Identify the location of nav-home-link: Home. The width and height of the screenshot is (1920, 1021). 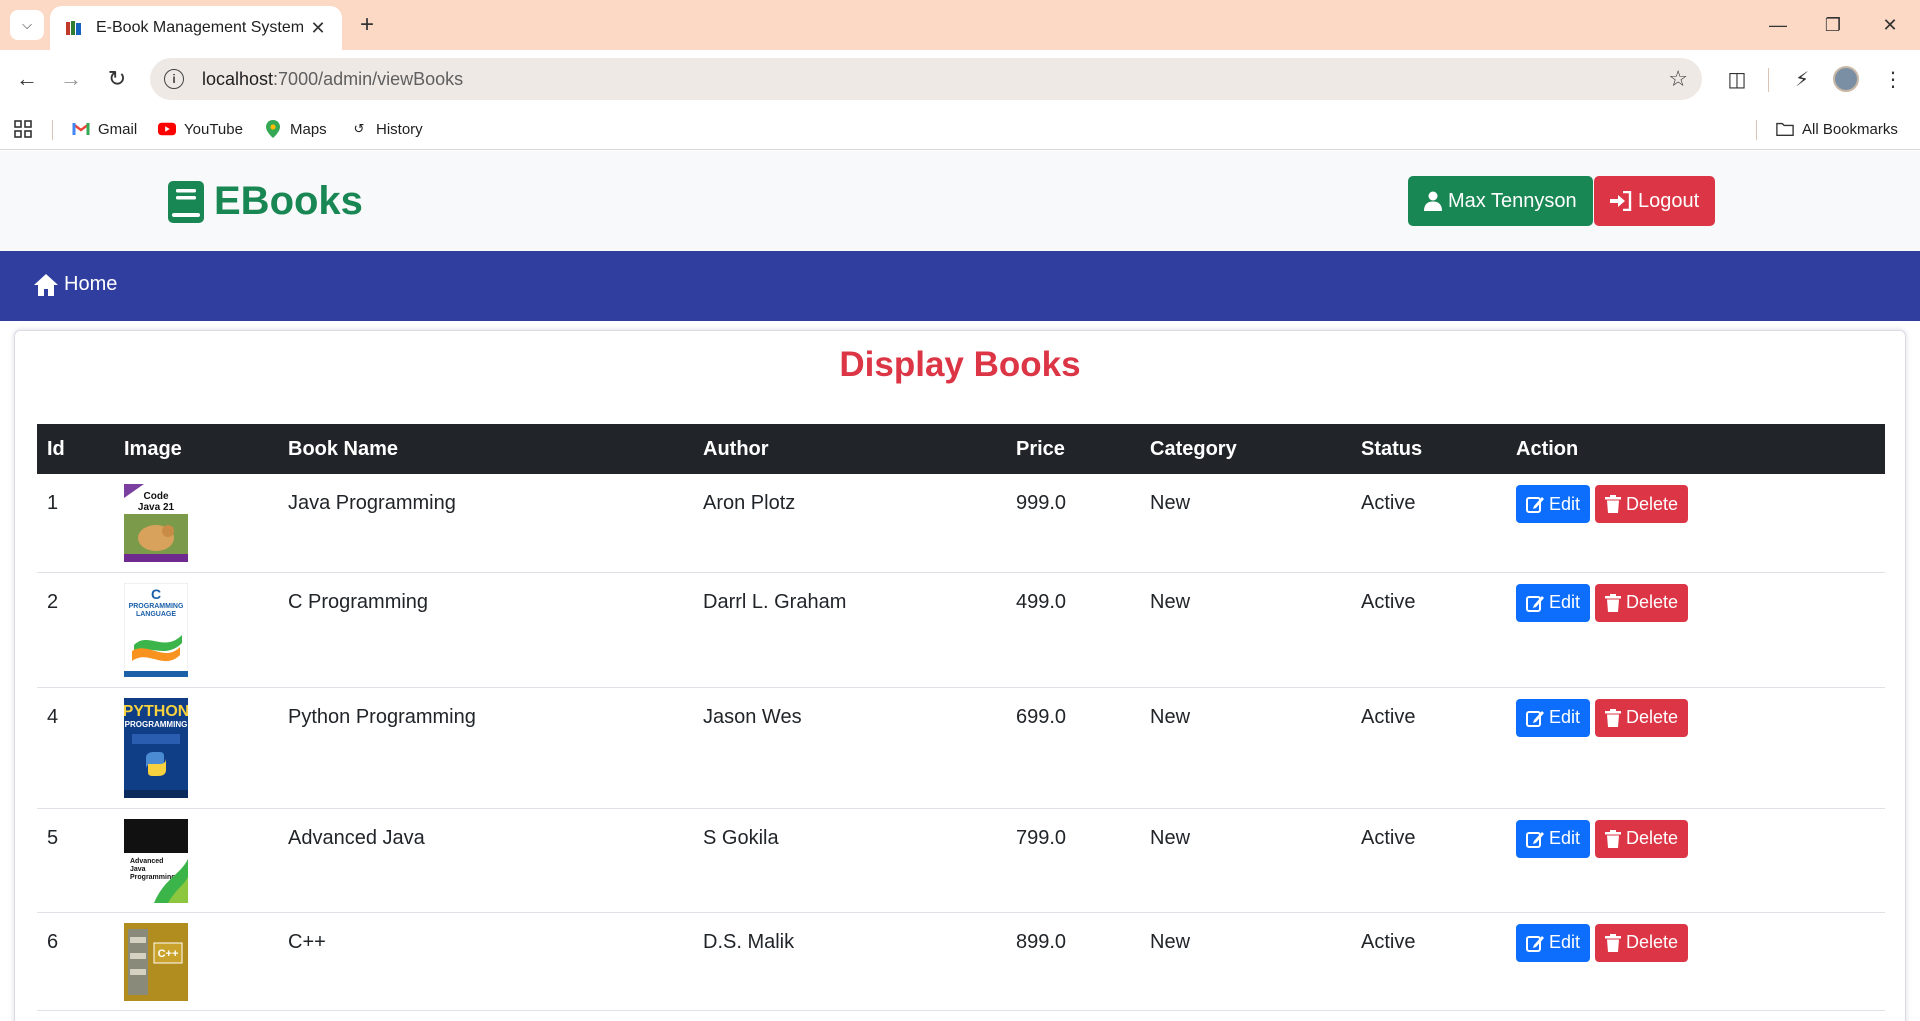
(75, 284).